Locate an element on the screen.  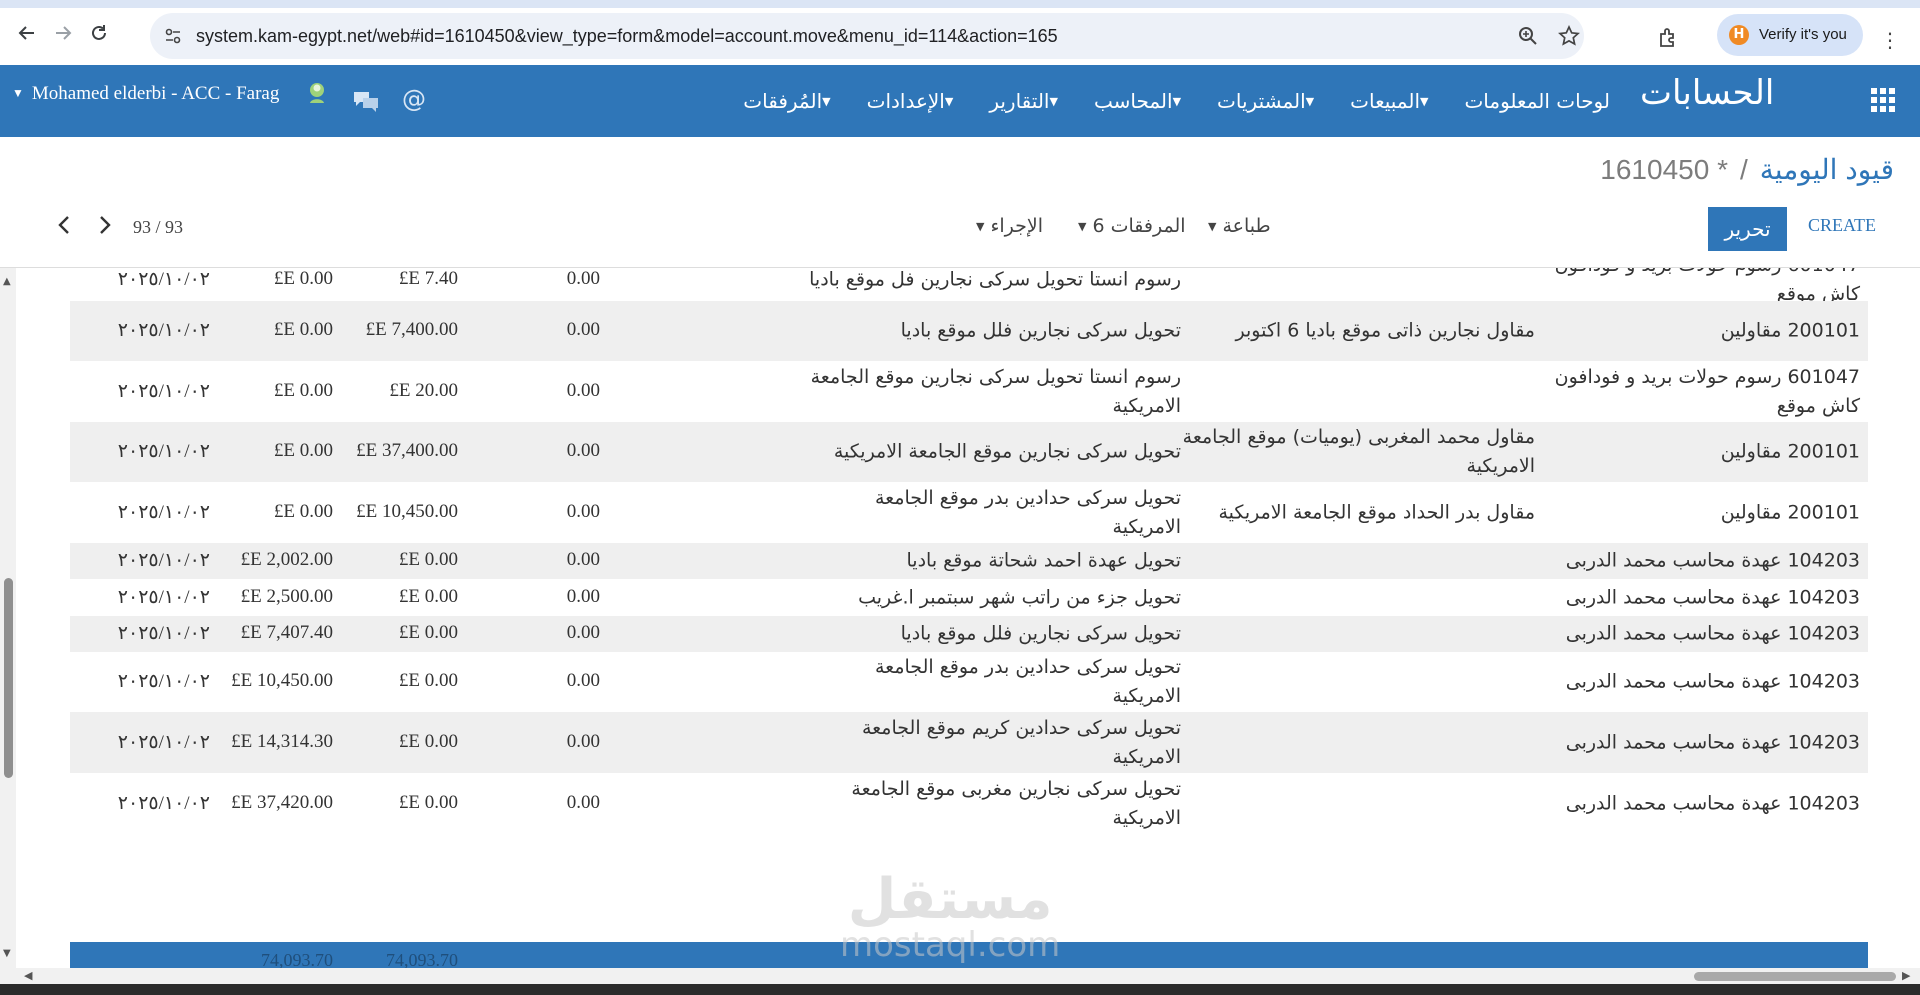
mentions-icon: @ is located at coordinates (414, 99).